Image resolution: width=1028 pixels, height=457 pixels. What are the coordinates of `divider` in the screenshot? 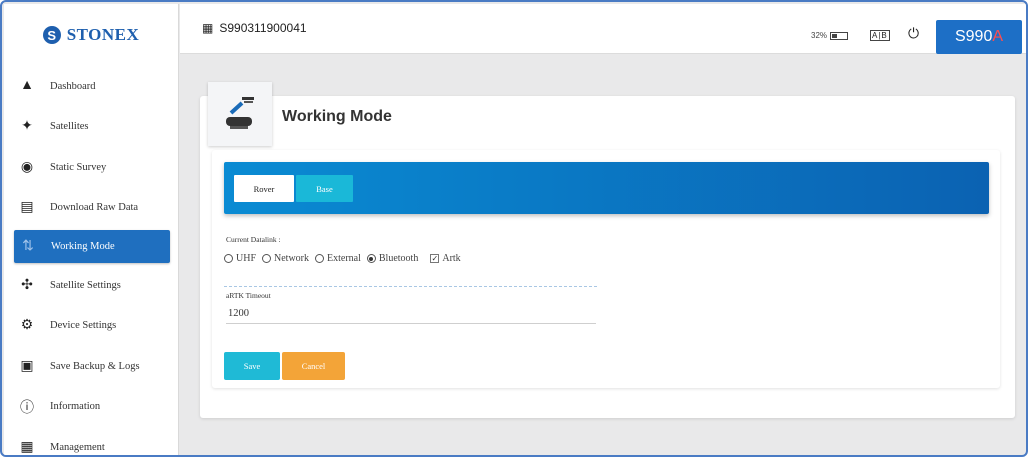 It's located at (410, 286).